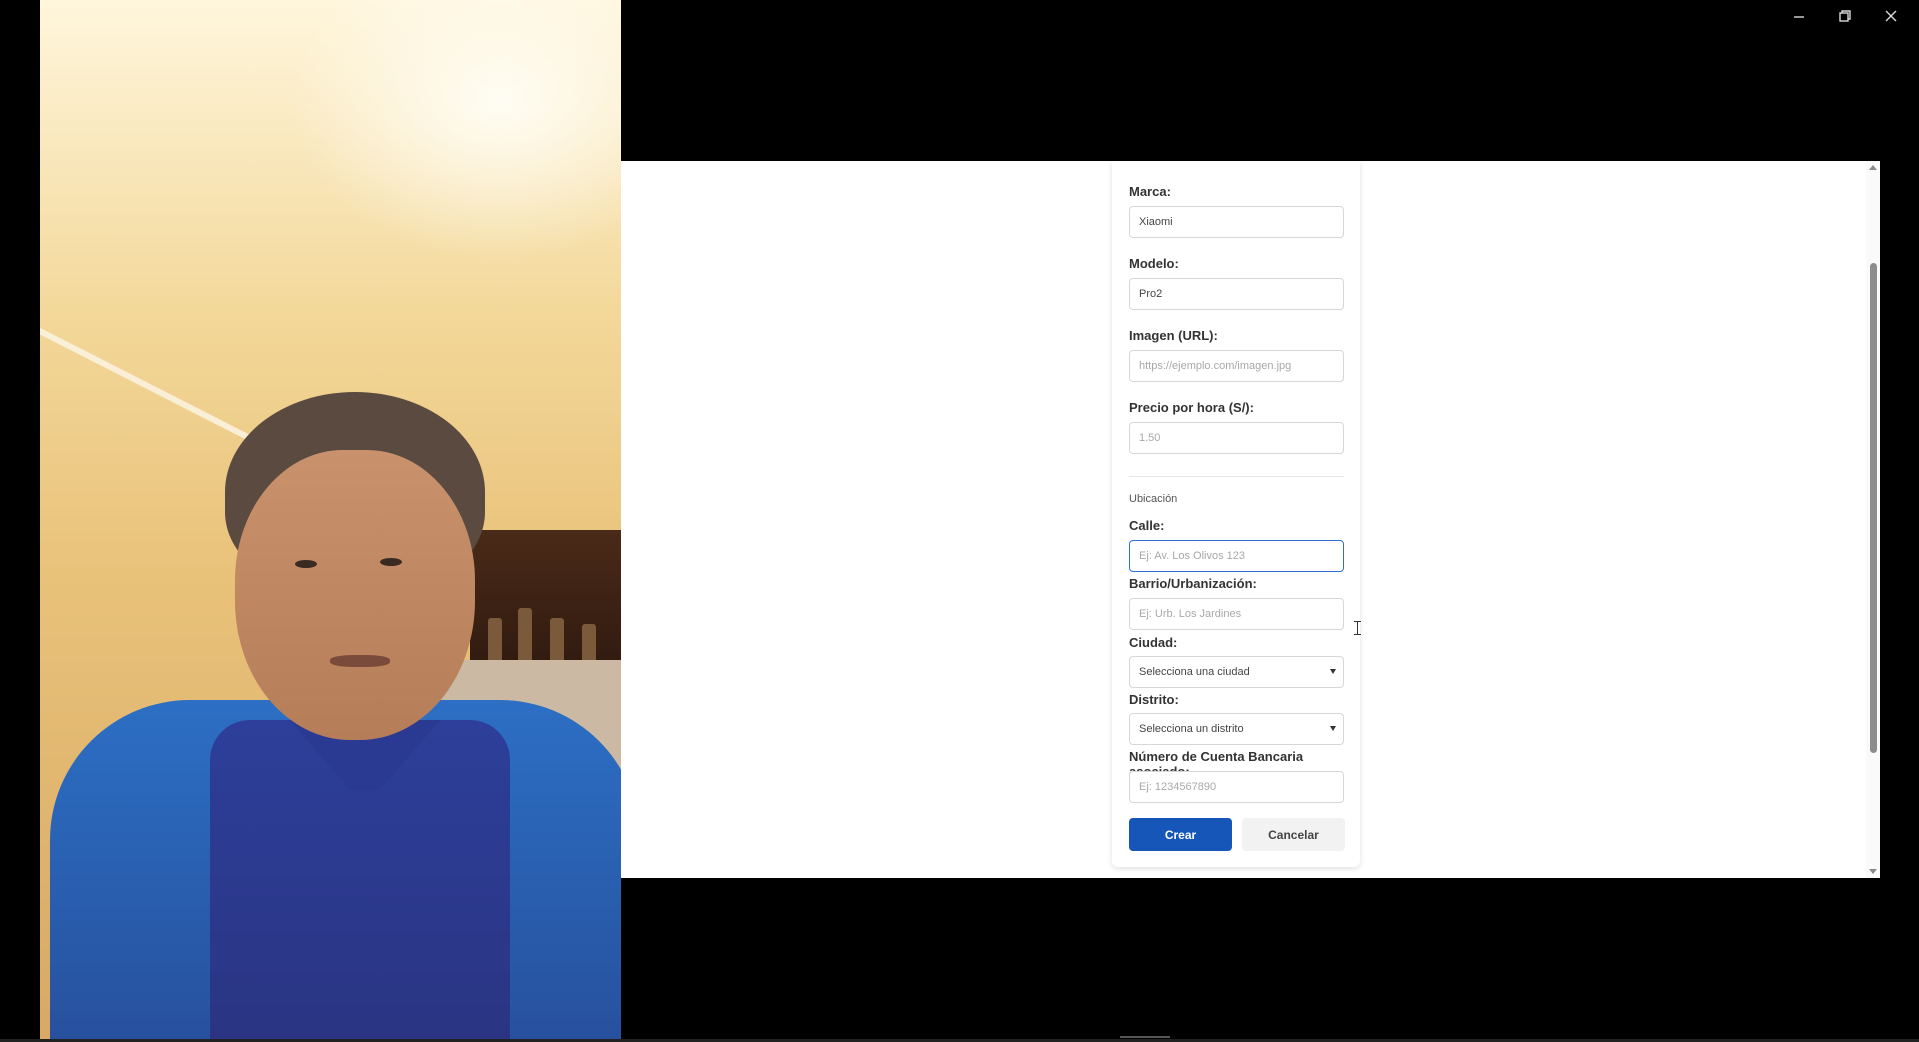 Image resolution: width=1919 pixels, height=1042 pixels. I want to click on marca-input, so click(1236, 222).